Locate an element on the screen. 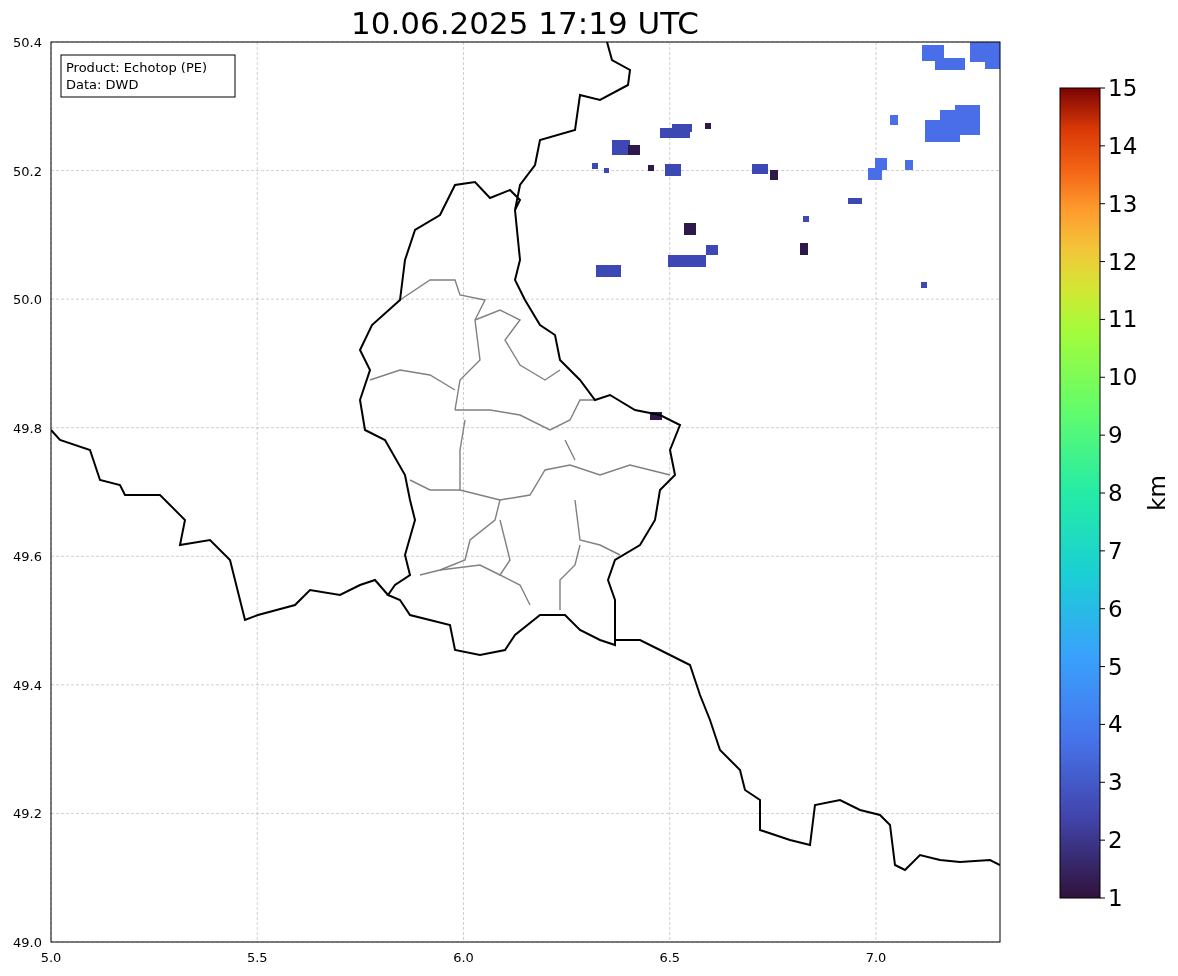  chart-title: 10.06.2025 17:19 UTC is located at coordinates (525, 23).